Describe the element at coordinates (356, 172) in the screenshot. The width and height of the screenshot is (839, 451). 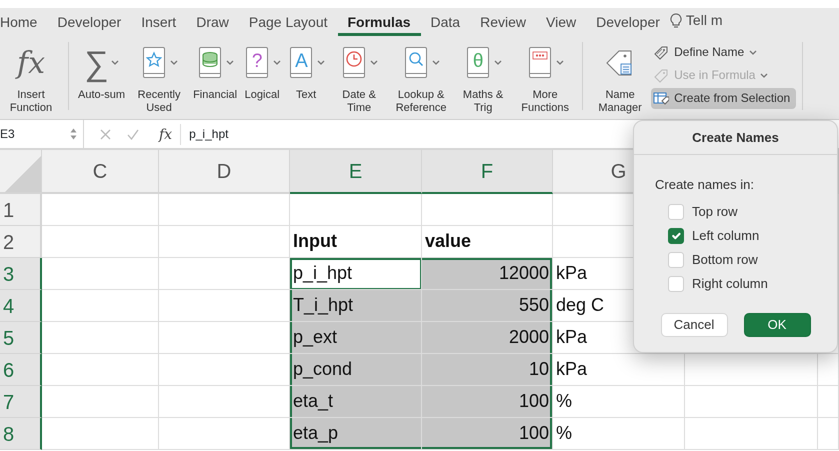
I see `column-header: E` at that location.